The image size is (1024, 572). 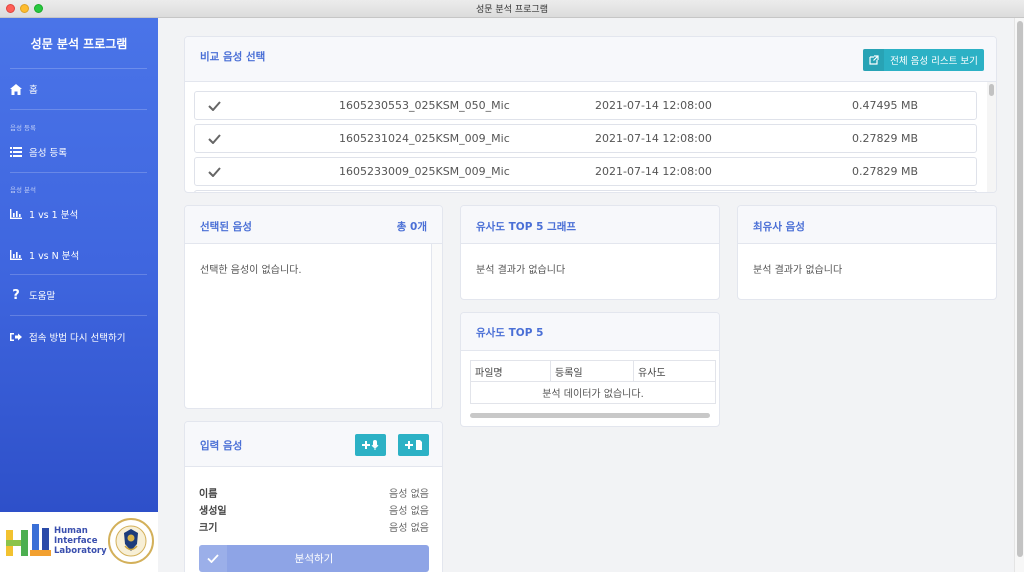 I want to click on sidebar-item-label: 음성 등록, so click(x=48, y=153).